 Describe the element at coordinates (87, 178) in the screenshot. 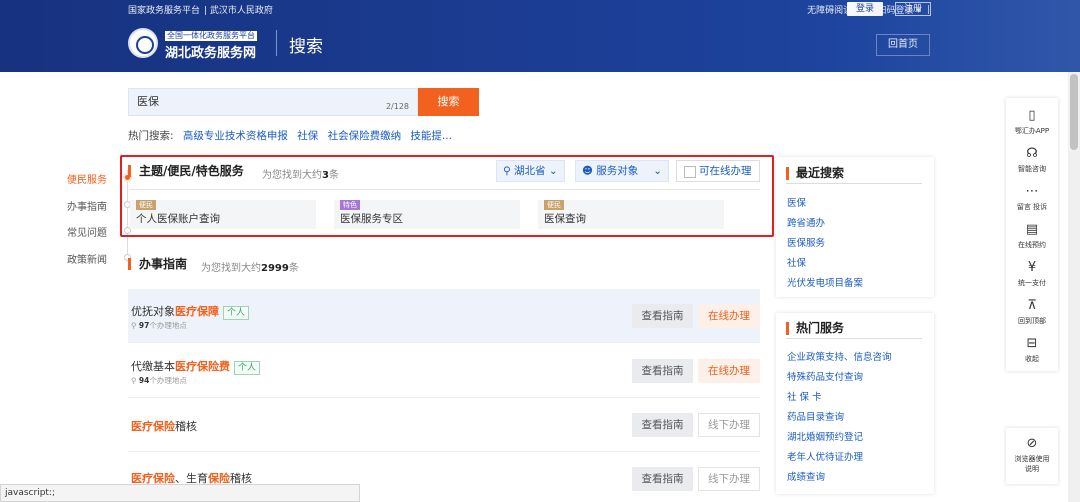

I see `leftnav-item-convenience: 便民服务` at that location.